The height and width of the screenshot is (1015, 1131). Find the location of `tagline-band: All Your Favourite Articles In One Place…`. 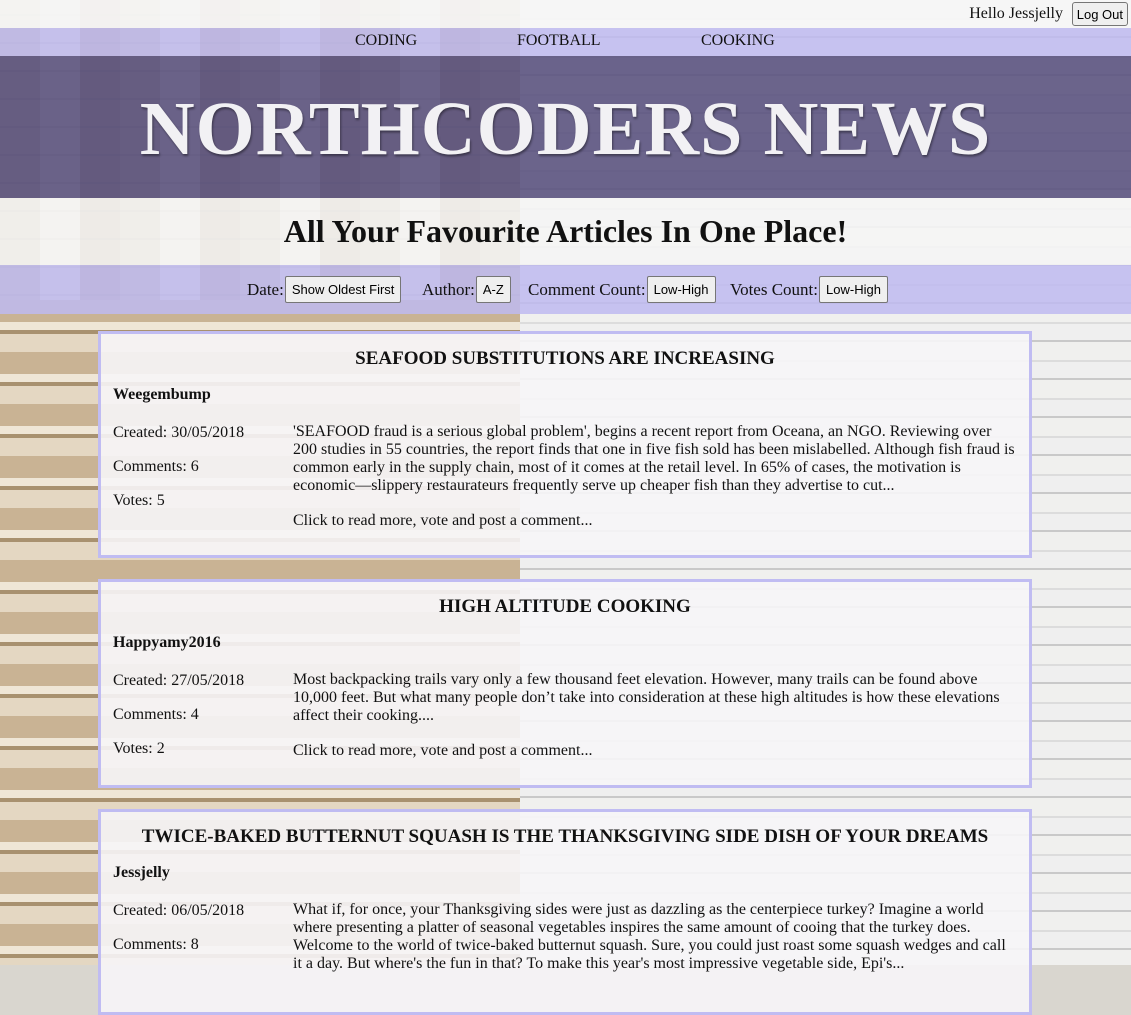

tagline-band: All Your Favourite Articles In One Place… is located at coordinates (565, 231).